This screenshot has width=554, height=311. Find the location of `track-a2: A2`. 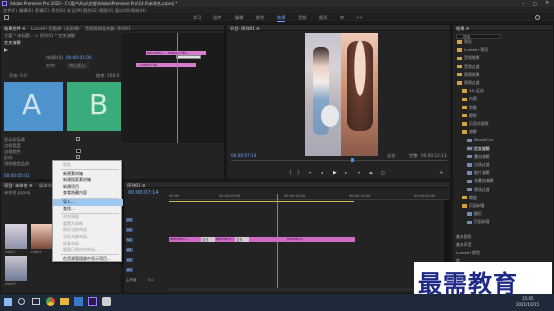

track-a2: A2 is located at coordinates (129, 260).